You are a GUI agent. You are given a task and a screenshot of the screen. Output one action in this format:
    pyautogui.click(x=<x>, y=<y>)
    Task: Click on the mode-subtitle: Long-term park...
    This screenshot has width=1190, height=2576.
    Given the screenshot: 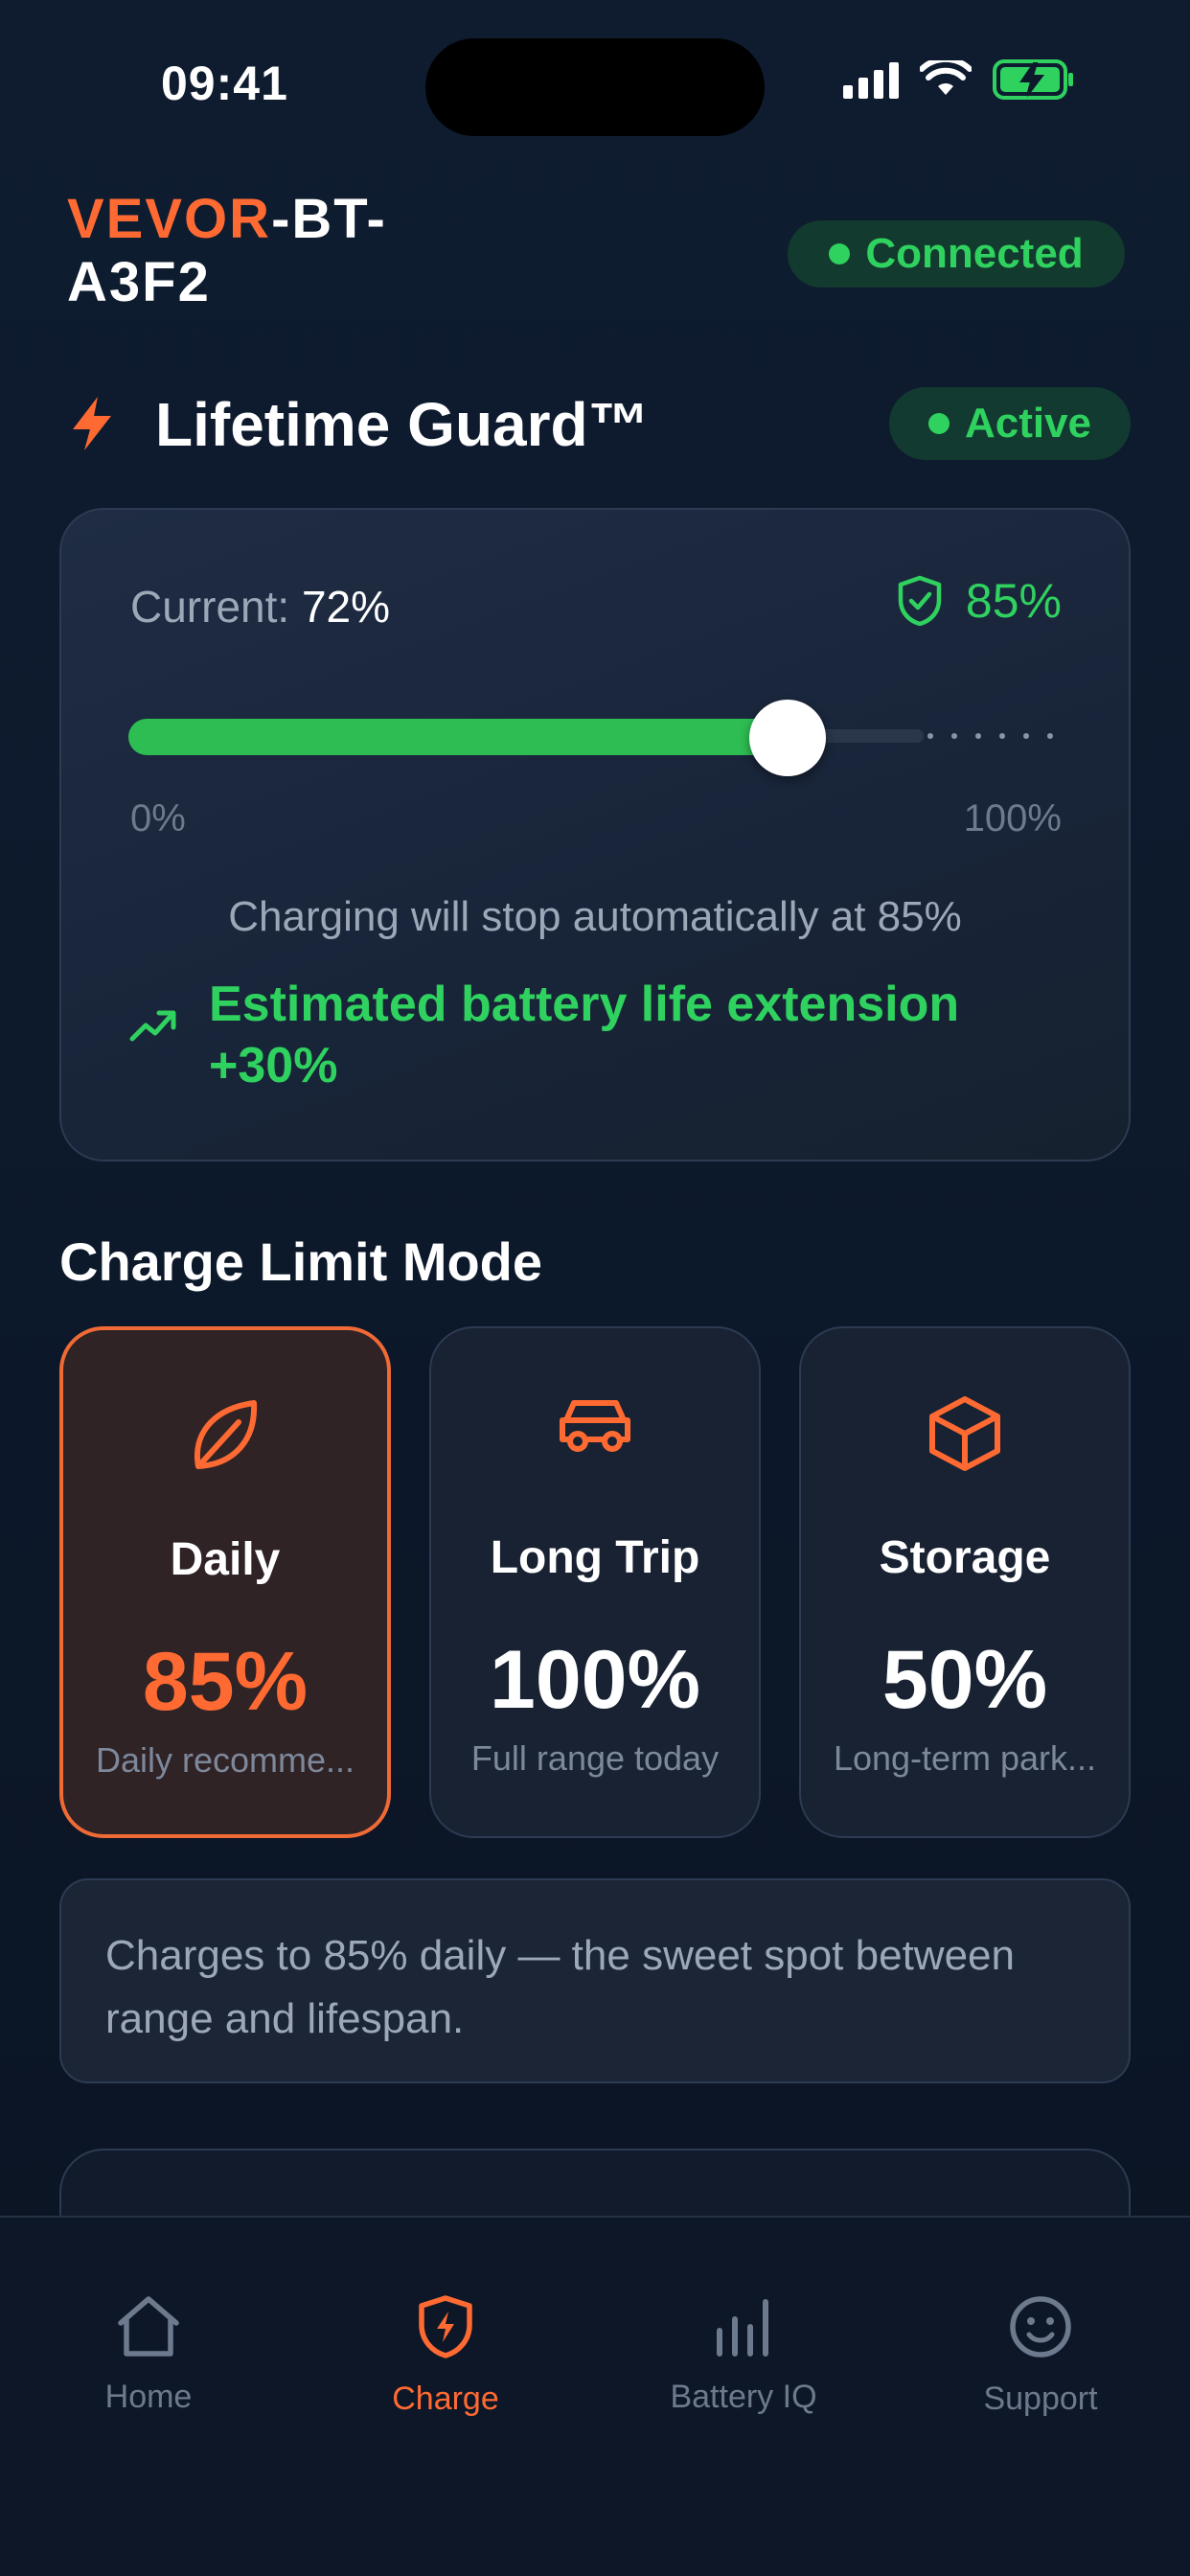 What is the action you would take?
    pyautogui.click(x=965, y=1758)
    